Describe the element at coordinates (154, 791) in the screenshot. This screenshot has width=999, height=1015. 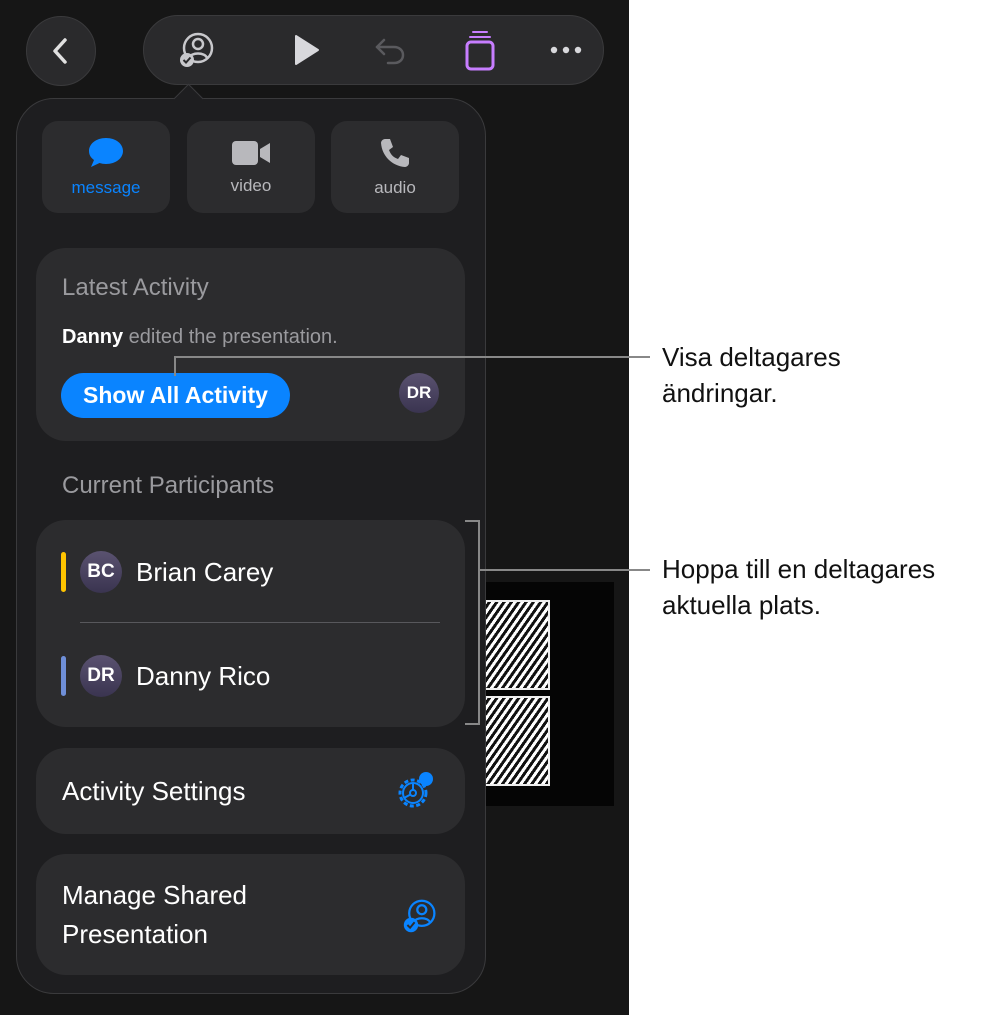
I see `activity-settings-label: Activity Settings` at that location.